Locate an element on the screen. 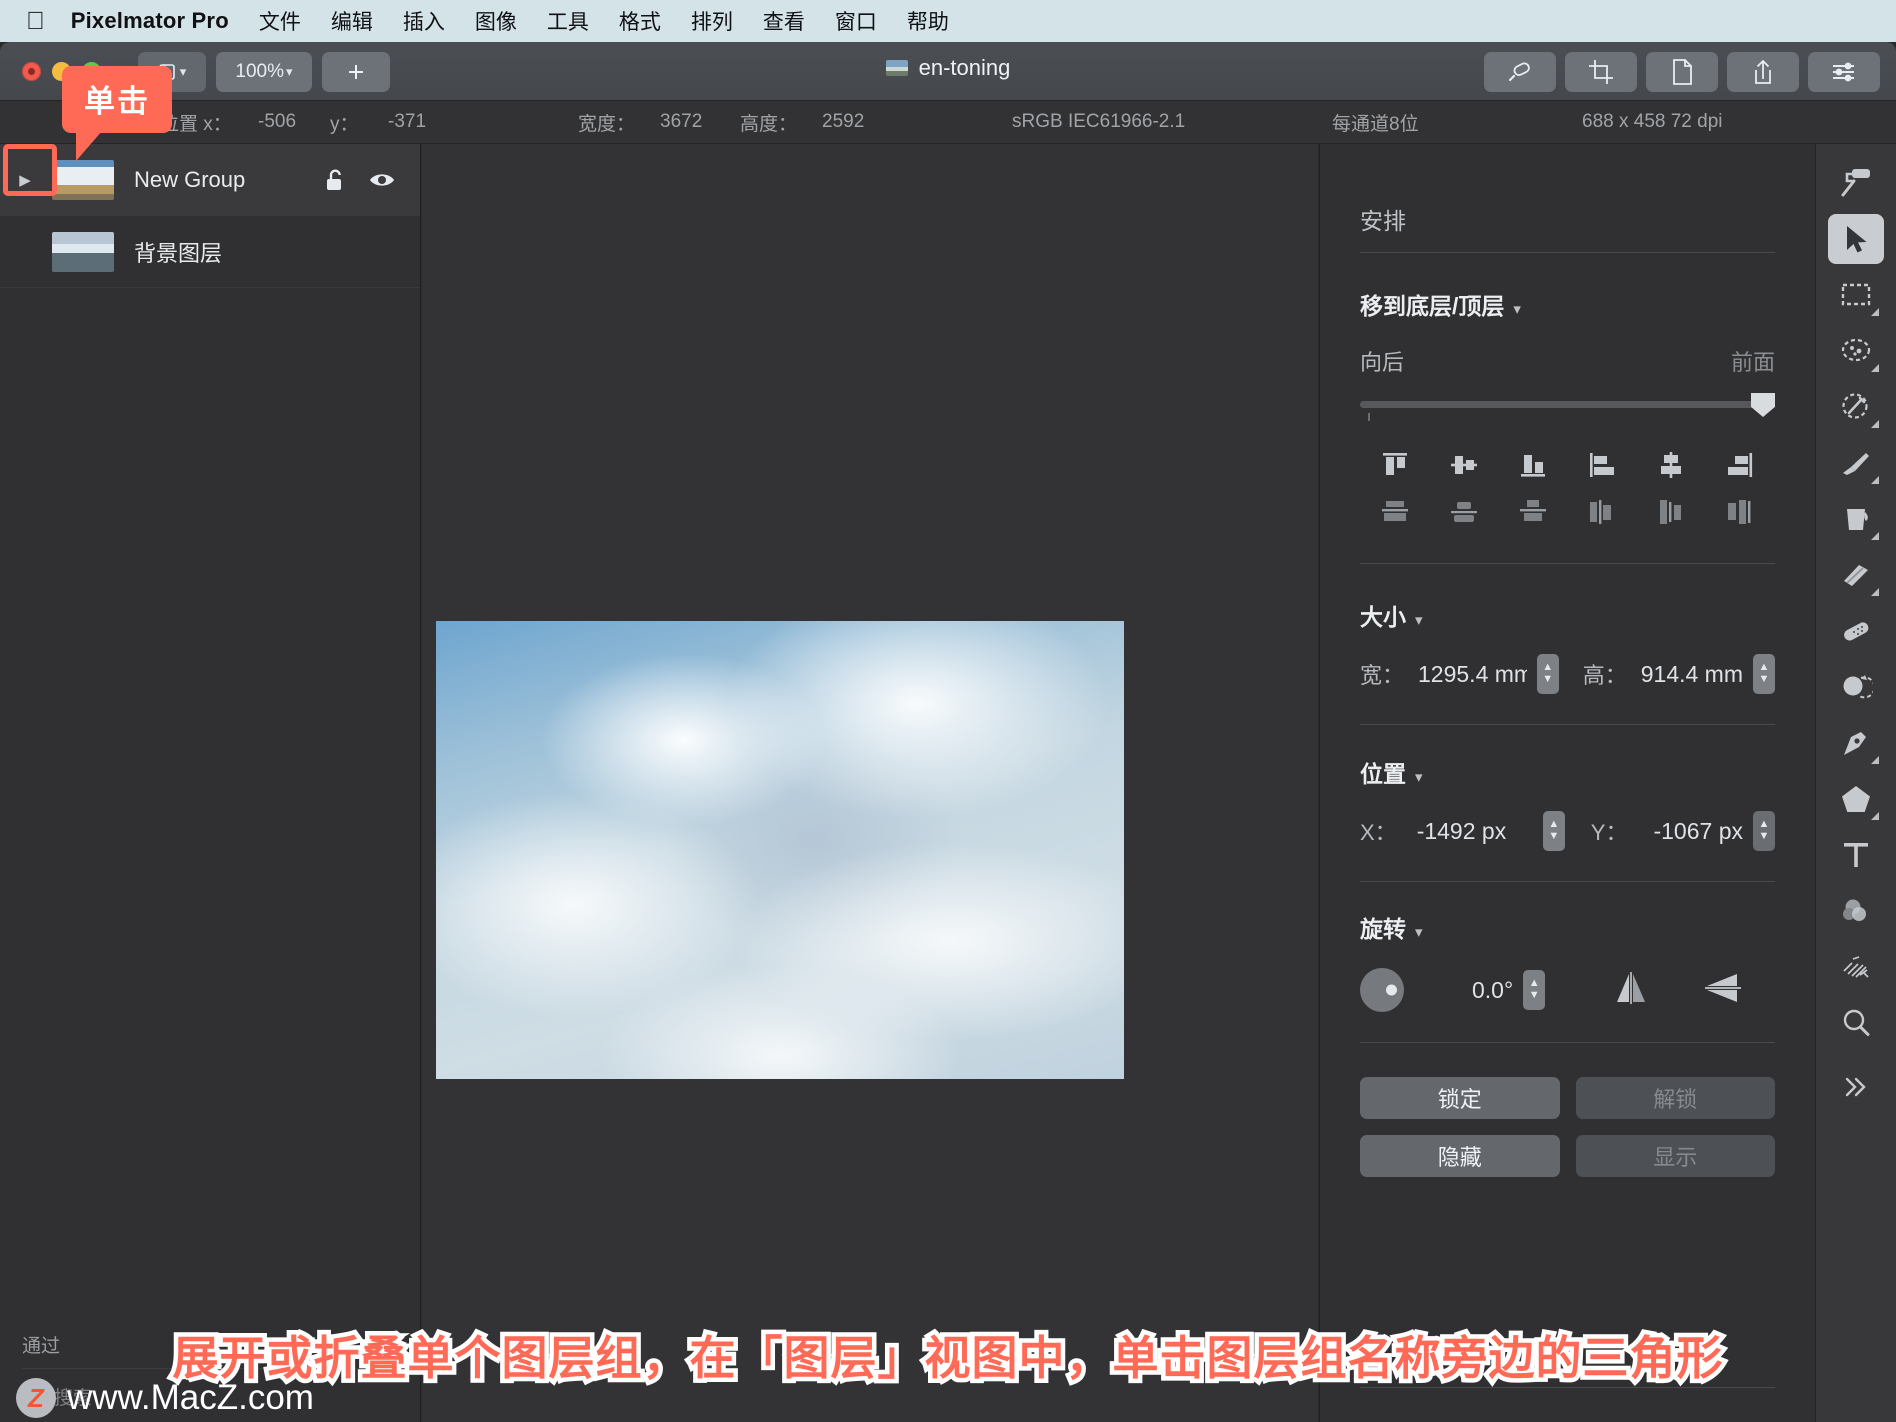 This screenshot has height=1422, width=1896. more-tools-icon is located at coordinates (1856, 1087).